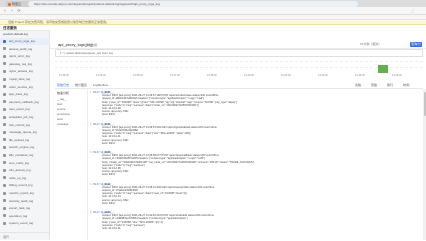  I want to click on histogram-tick-label: 14:34:00, so click(101, 75).